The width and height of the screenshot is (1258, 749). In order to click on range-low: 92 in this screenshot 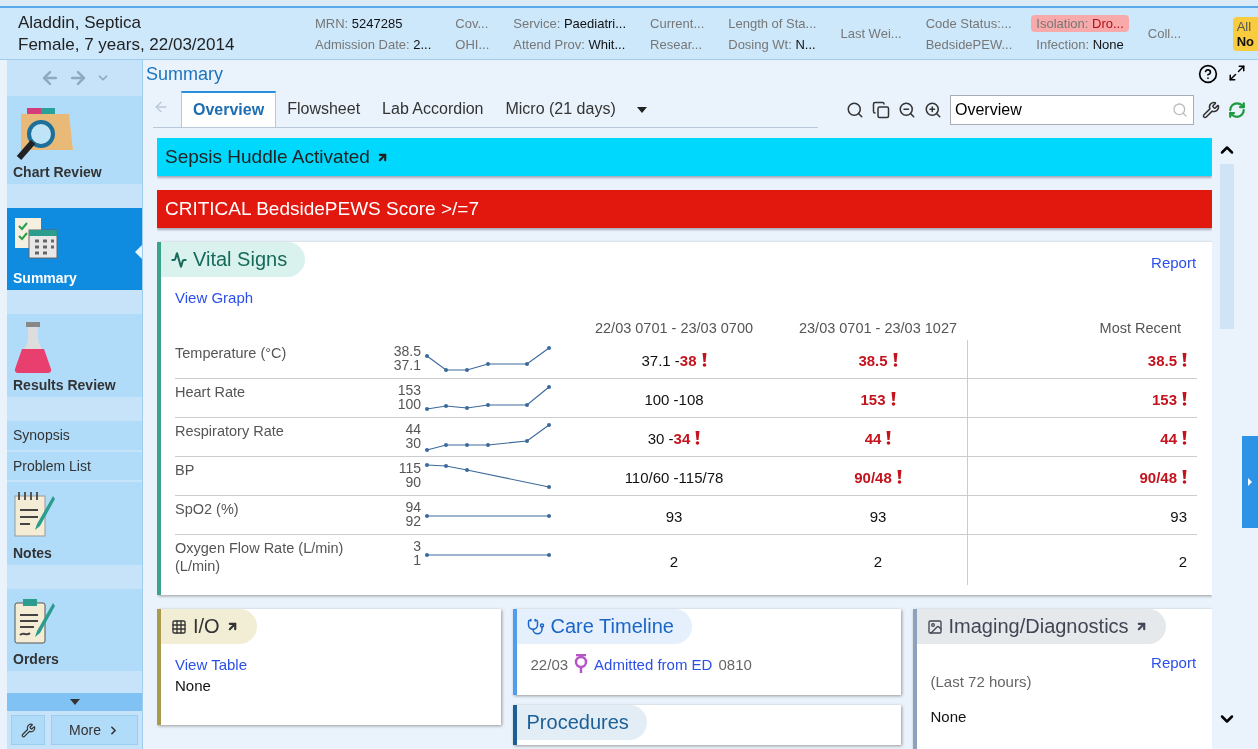, I will do `click(413, 521)`.